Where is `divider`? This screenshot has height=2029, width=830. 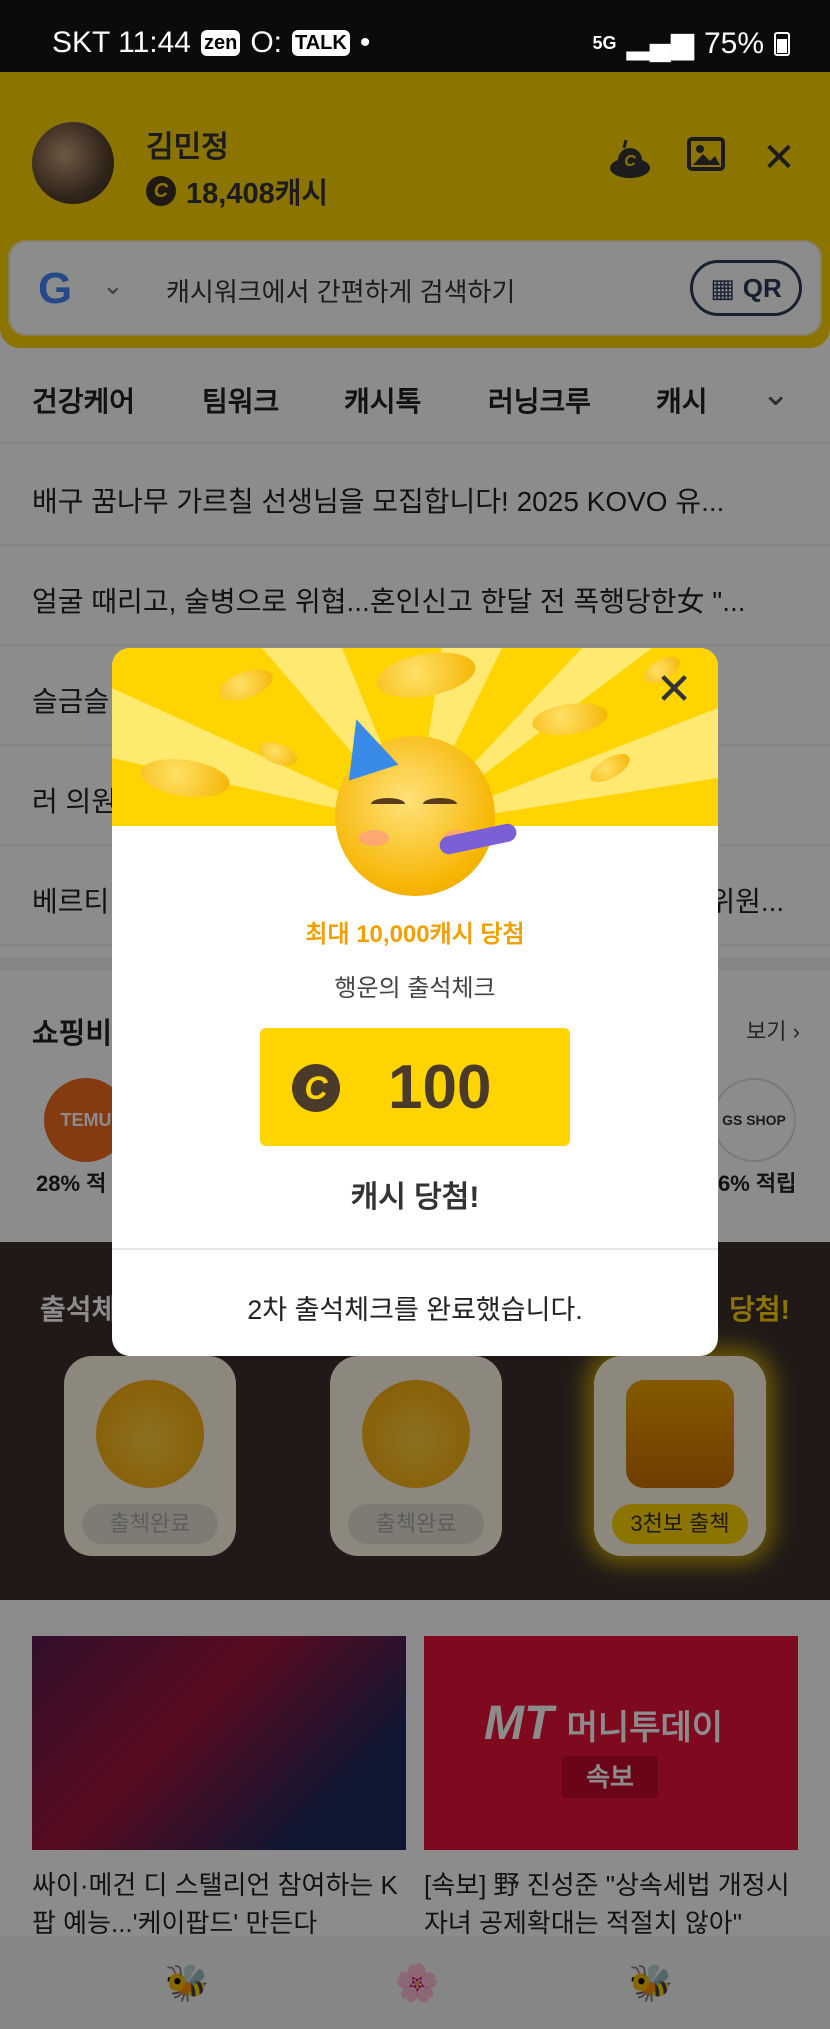
divider is located at coordinates (415, 1249).